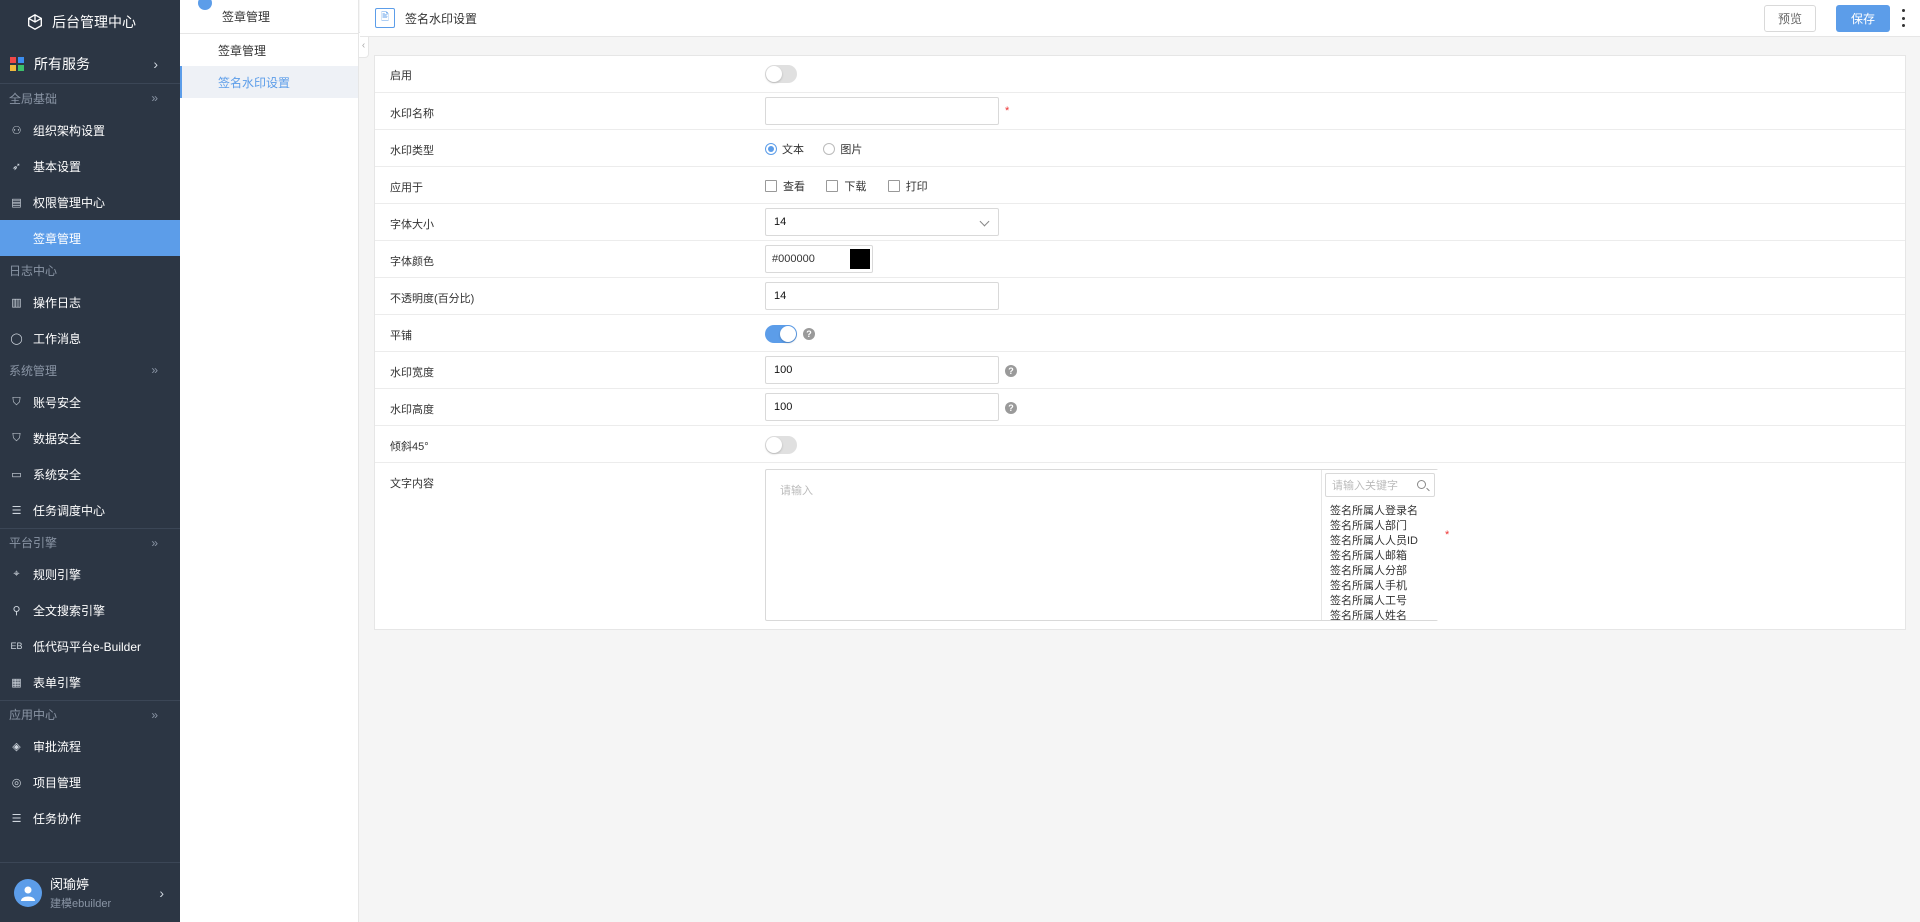  What do you see at coordinates (882, 222) in the screenshot?
I see `font-size-select: 14` at bounding box center [882, 222].